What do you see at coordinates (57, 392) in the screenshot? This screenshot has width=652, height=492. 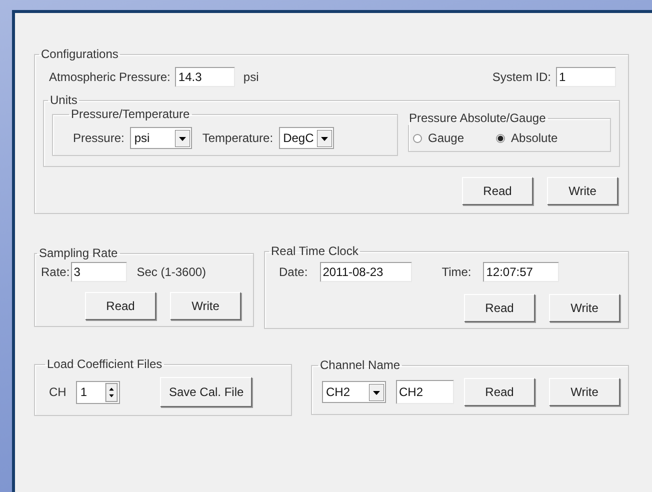 I see `field-label: CH` at bounding box center [57, 392].